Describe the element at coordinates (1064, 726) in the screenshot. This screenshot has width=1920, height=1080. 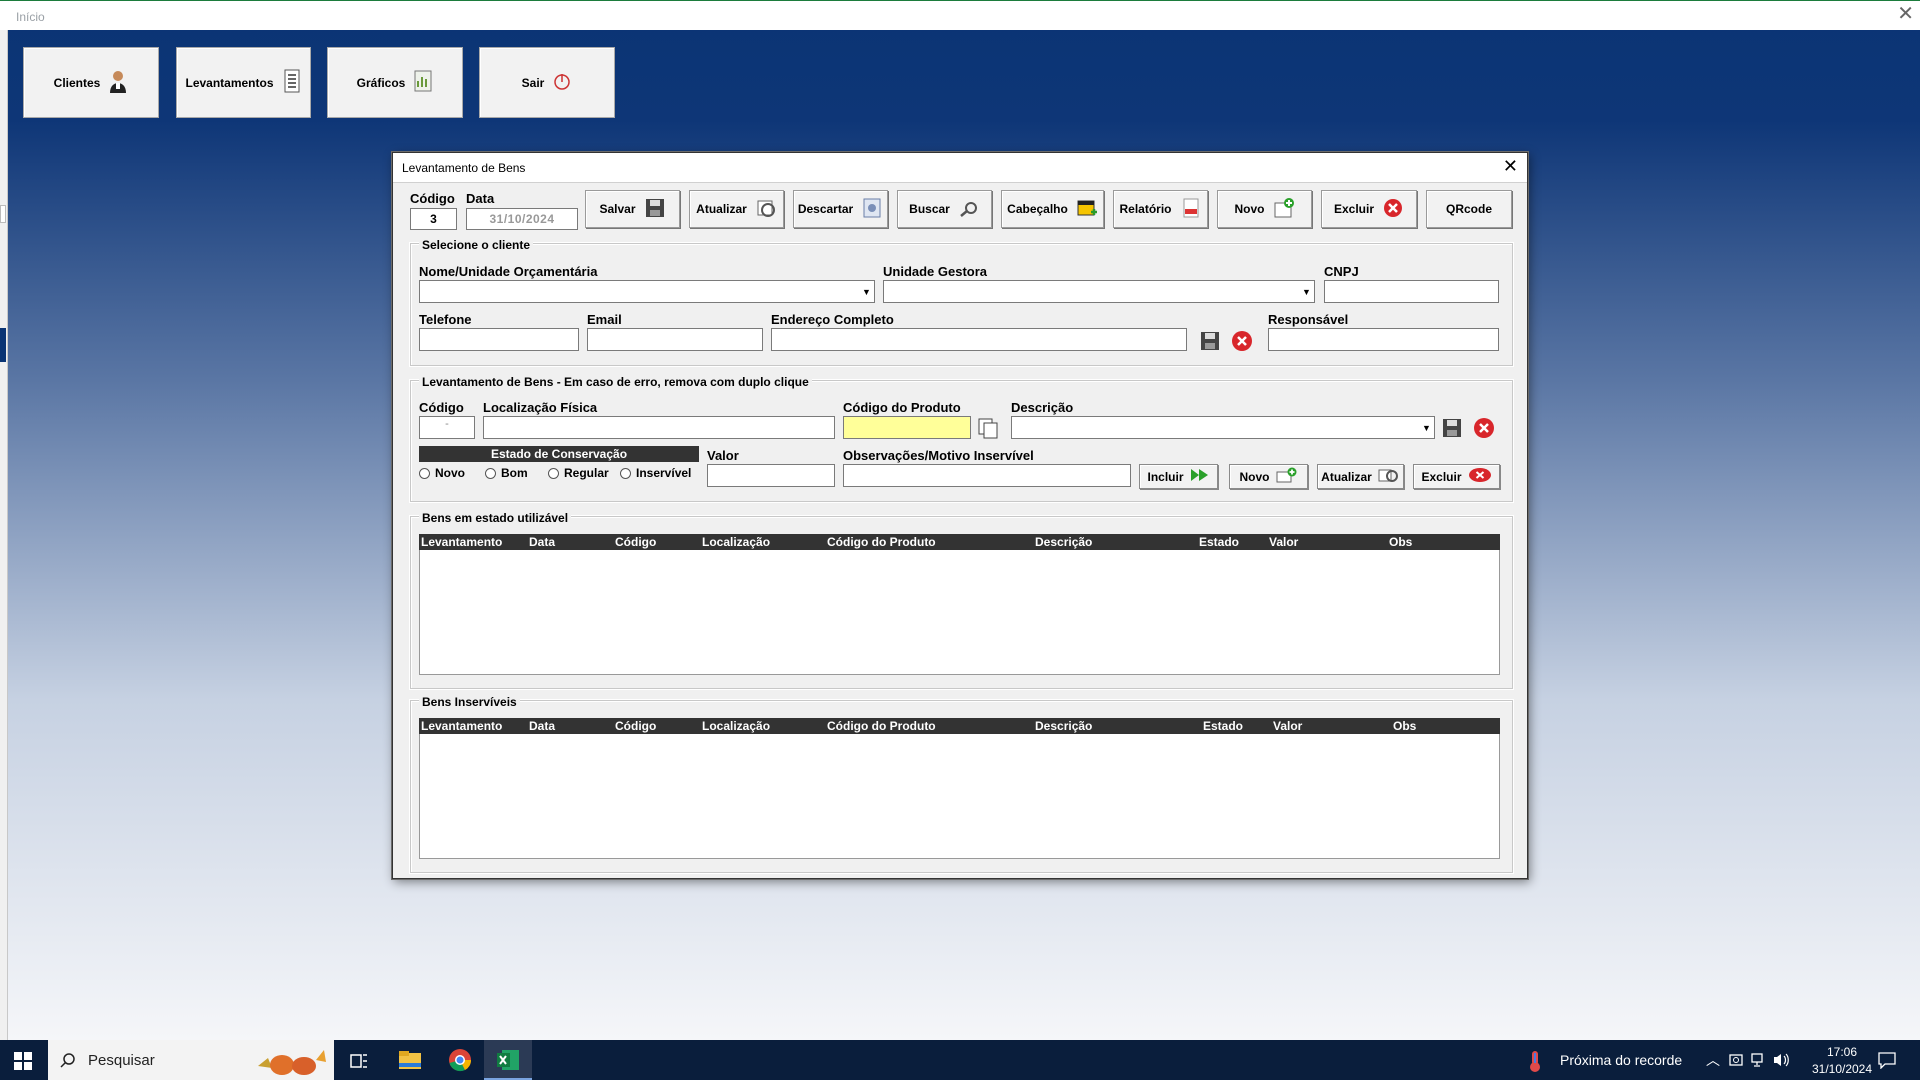
I see `col-descricao: Descrição` at that location.